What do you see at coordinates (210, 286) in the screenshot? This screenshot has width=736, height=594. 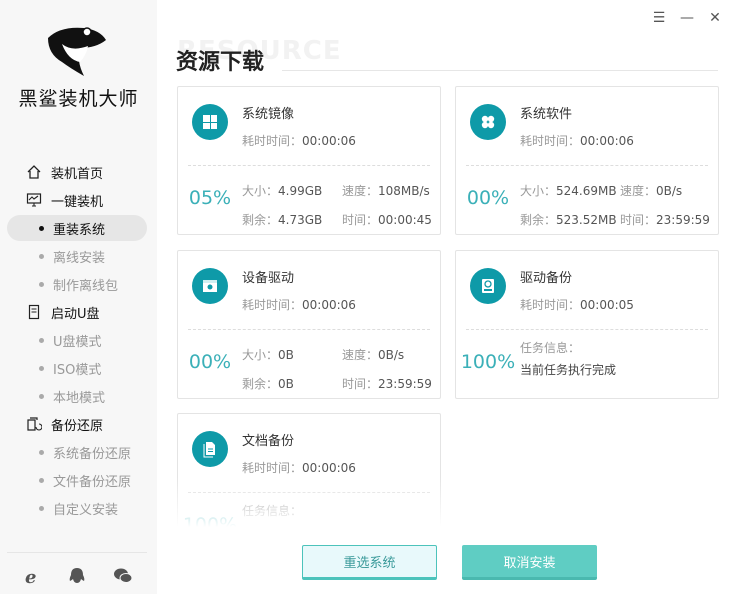 I see `driver-icon` at bounding box center [210, 286].